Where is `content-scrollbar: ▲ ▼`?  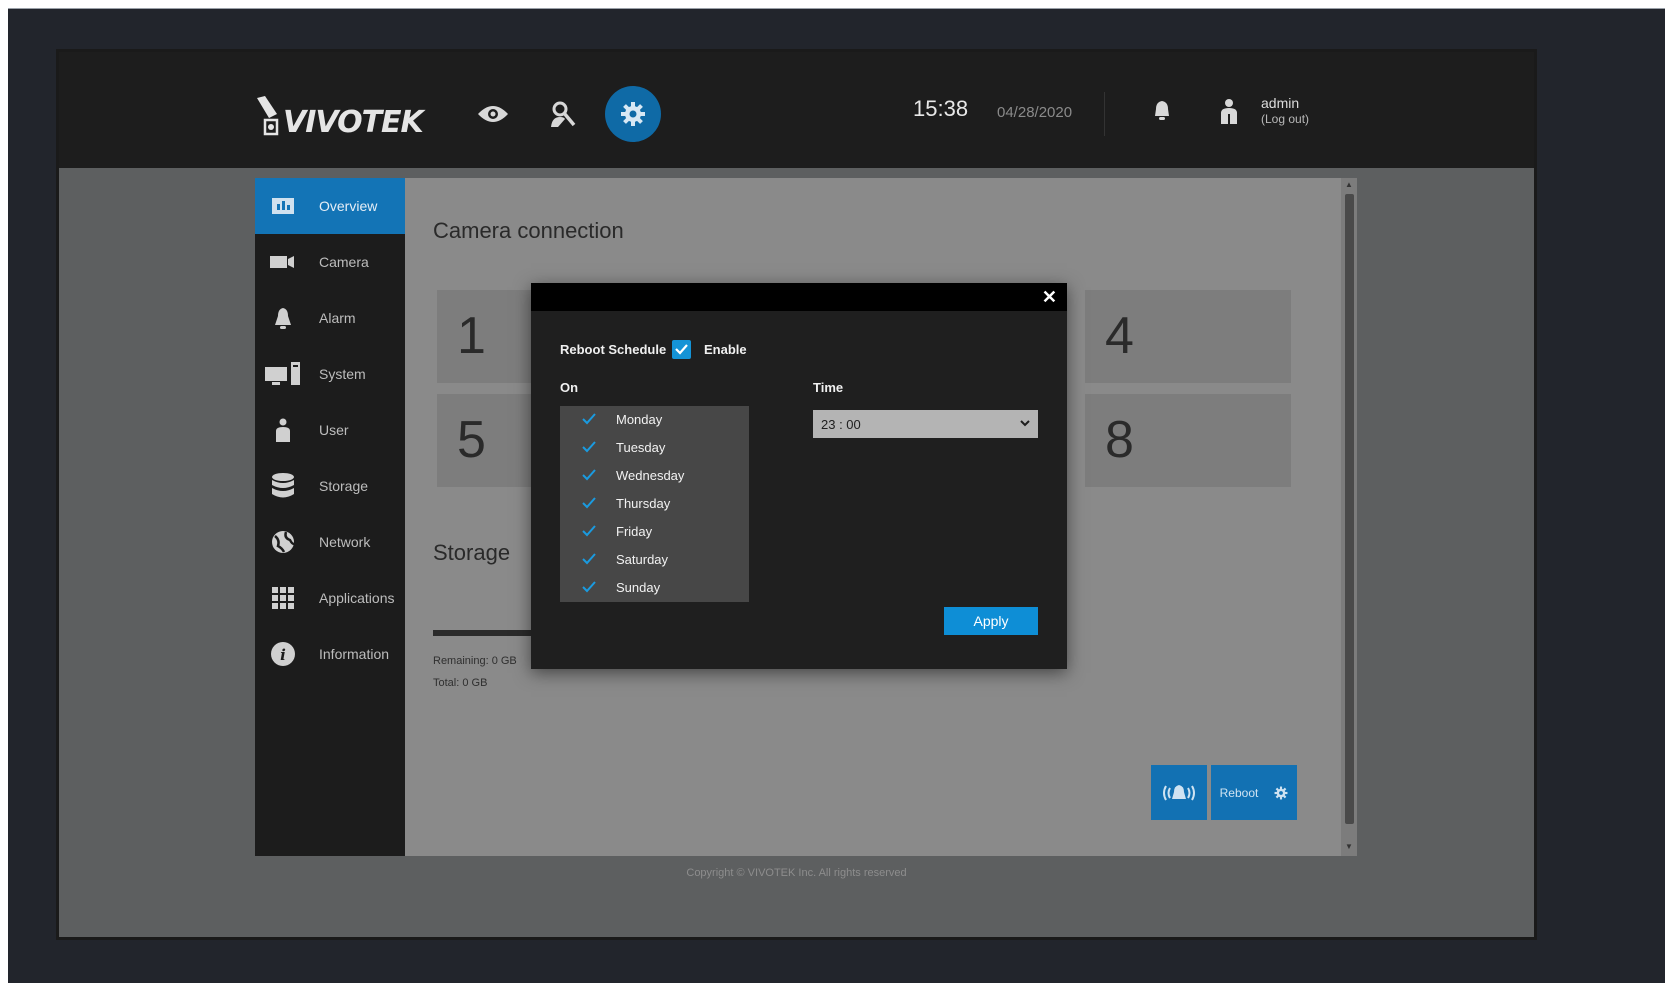
content-scrollbar: ▲ ▼ is located at coordinates (1349, 517).